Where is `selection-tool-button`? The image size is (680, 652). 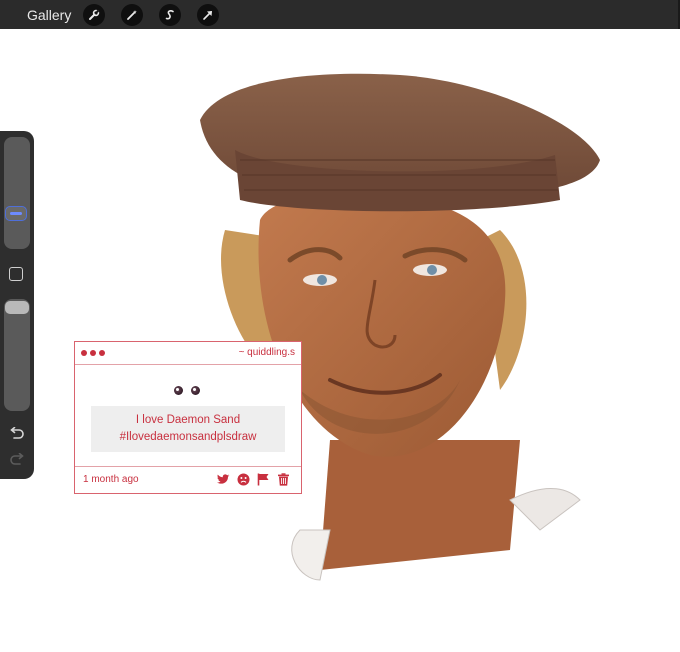
selection-tool-button is located at coordinates (170, 14).